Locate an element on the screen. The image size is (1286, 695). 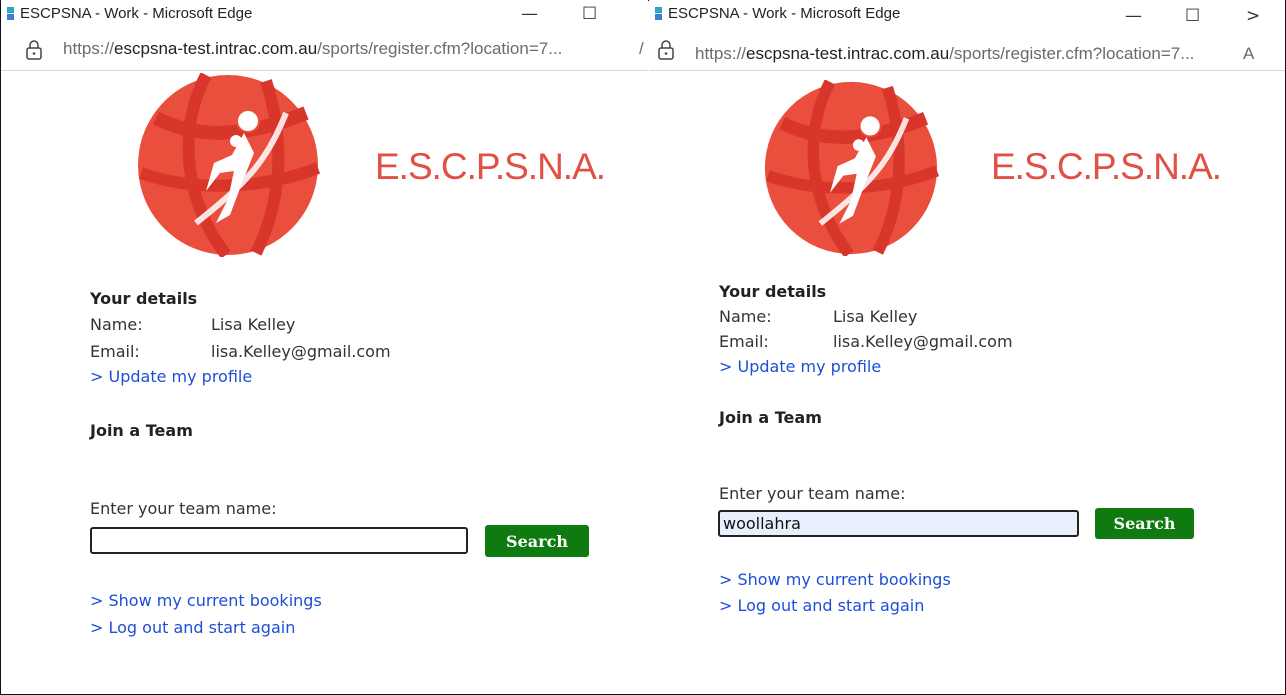
title-bar: ESCPSNA - Work - Microsoft Edge — ☐ is located at coordinates (324, 17).